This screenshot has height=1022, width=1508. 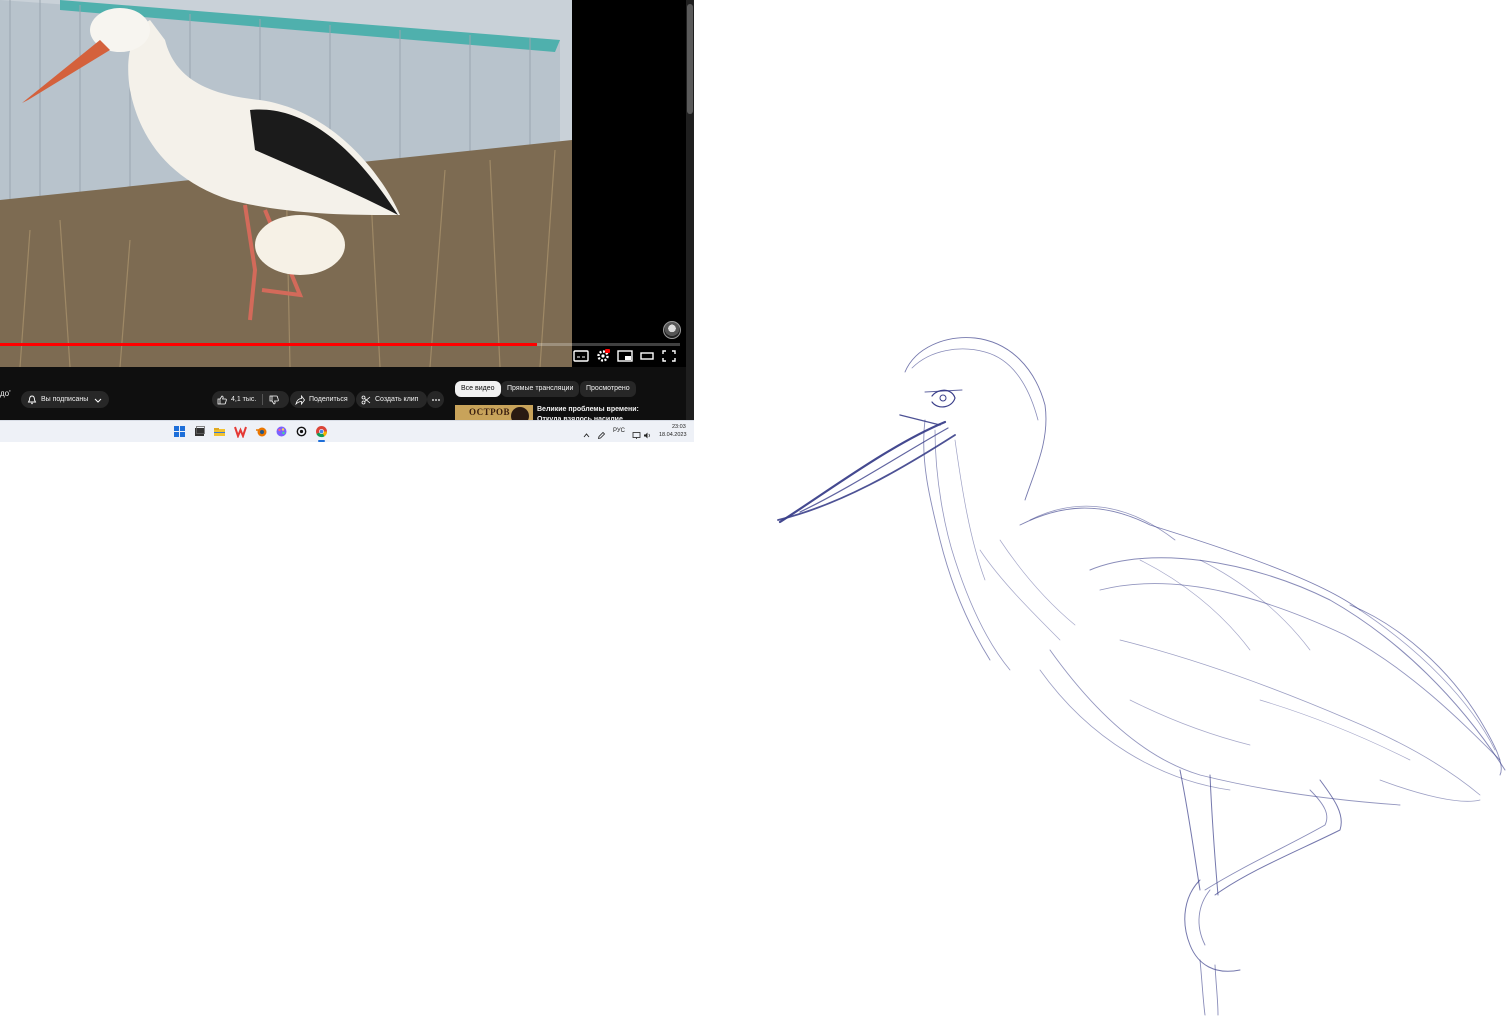 What do you see at coordinates (690, 59) in the screenshot?
I see `scrollbar-thumb` at bounding box center [690, 59].